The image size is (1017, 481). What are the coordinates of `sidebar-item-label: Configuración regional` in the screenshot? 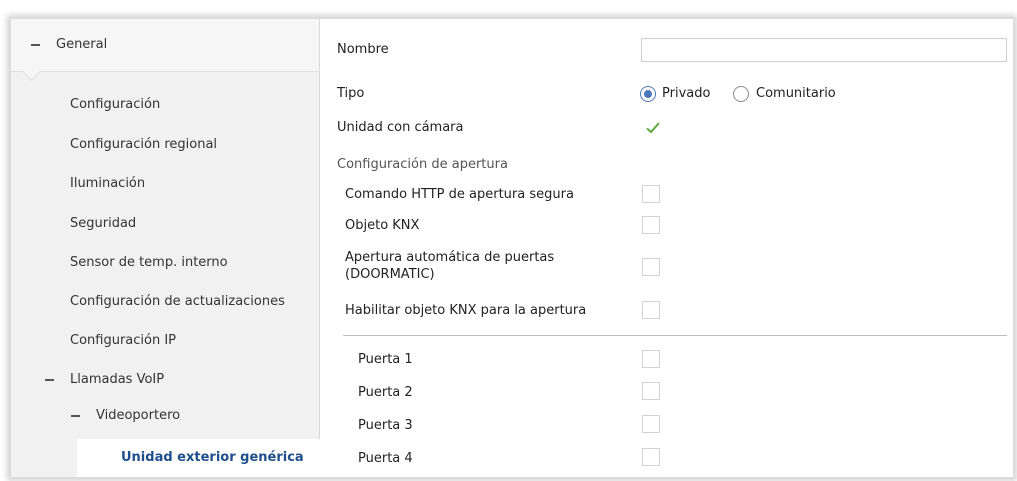 It's located at (144, 144).